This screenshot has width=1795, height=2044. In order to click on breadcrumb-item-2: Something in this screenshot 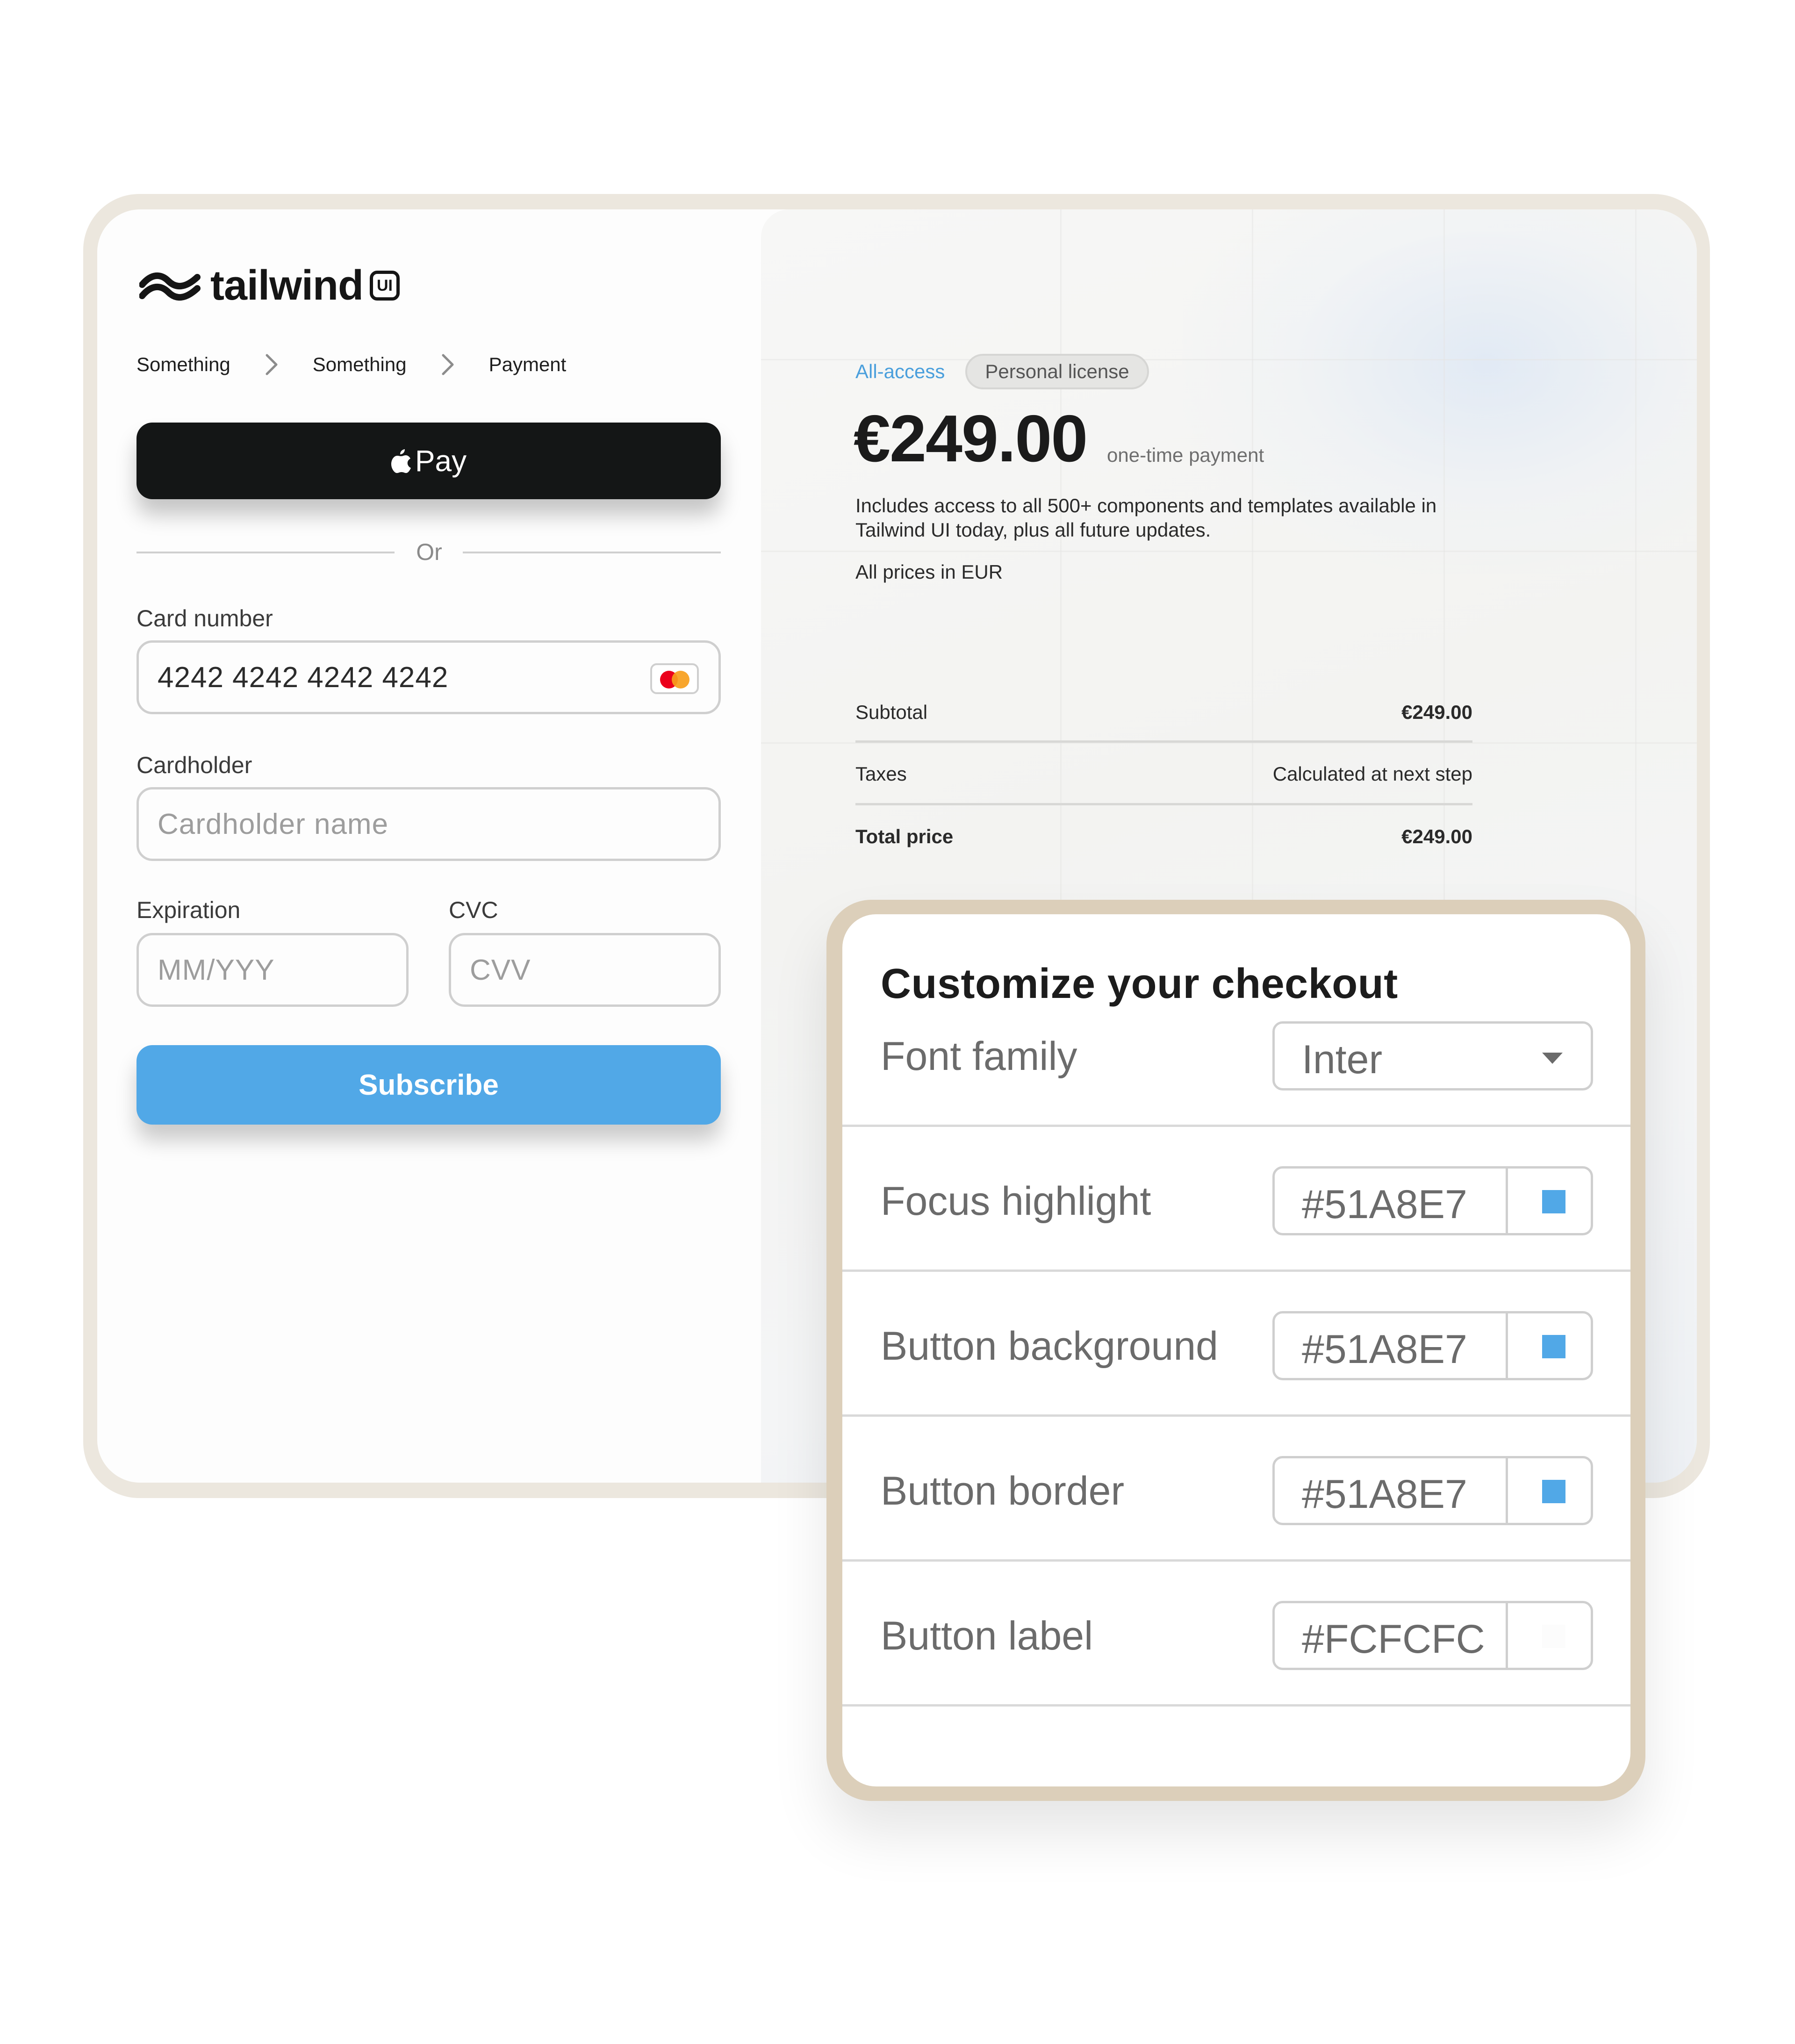, I will do `click(360, 364)`.